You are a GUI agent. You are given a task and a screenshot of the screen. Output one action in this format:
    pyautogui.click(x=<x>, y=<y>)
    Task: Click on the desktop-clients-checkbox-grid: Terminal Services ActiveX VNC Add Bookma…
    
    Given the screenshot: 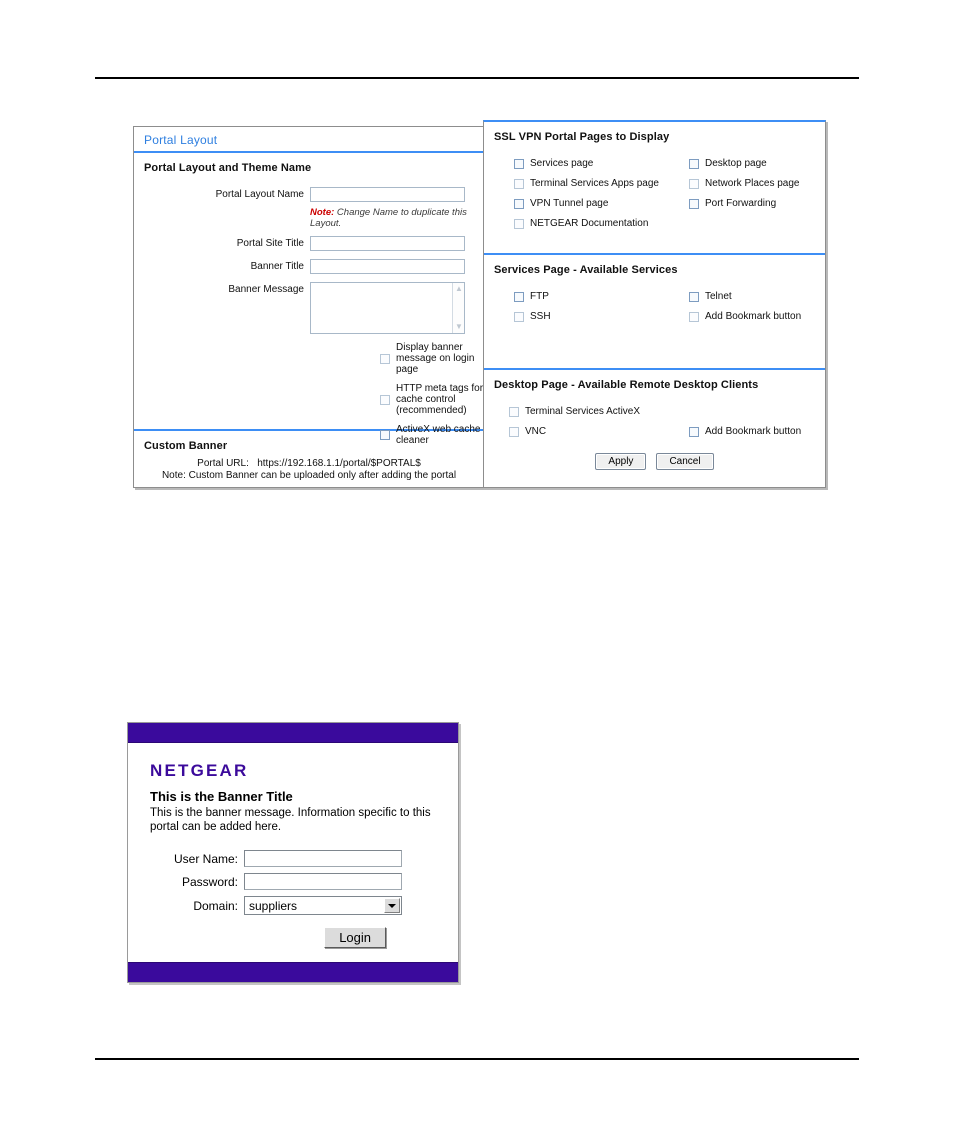 What is the action you would take?
    pyautogui.click(x=654, y=414)
    